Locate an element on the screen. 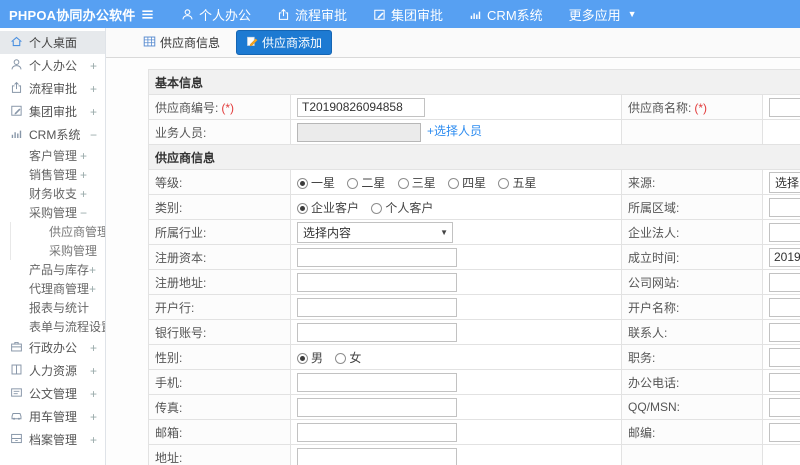  sidebar-item-form-workflow-settings: 表单与流程设置 + is located at coordinates (52, 326).